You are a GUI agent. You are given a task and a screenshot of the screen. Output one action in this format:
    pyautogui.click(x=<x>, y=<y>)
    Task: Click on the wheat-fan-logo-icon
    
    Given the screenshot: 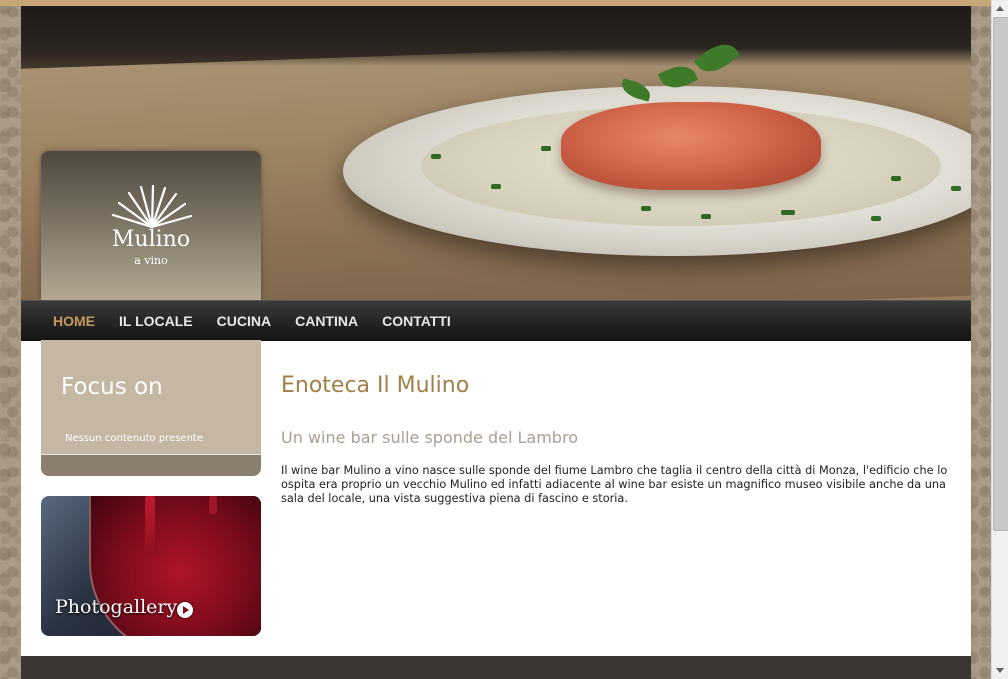 What is the action you would take?
    pyautogui.click(x=152, y=207)
    